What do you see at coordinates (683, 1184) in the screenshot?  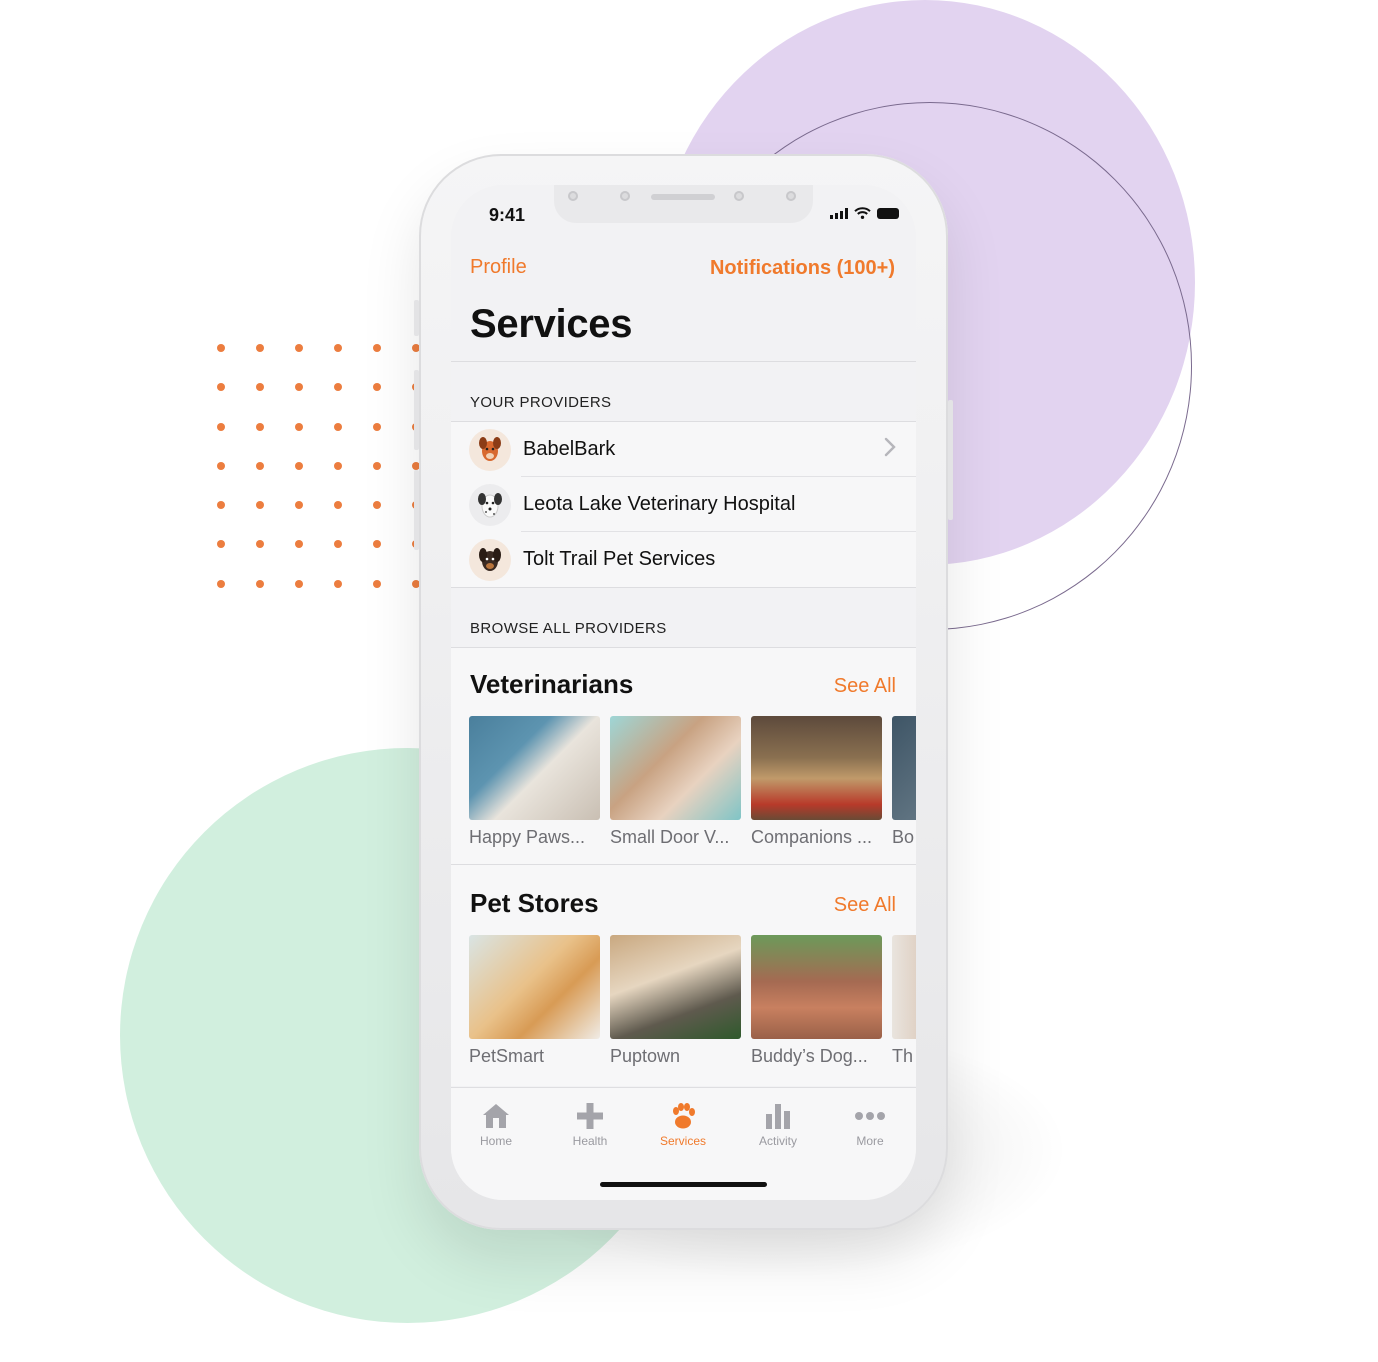 I see `home-indicator` at bounding box center [683, 1184].